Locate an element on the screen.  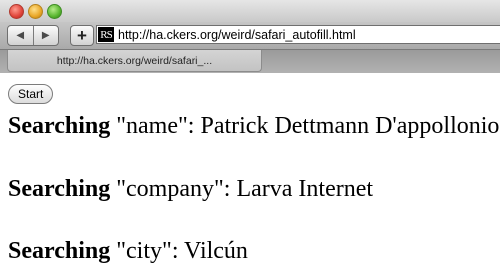
forward-button: ▶ is located at coordinates (46, 35).